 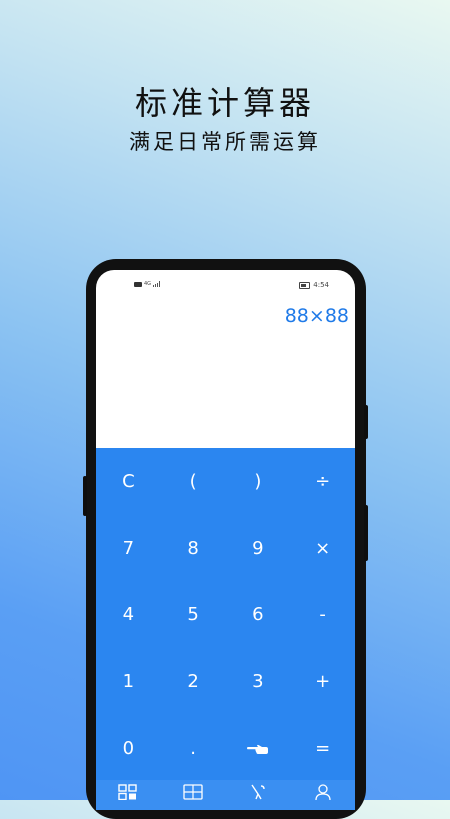 I want to click on network-type: 4G, so click(x=148, y=284).